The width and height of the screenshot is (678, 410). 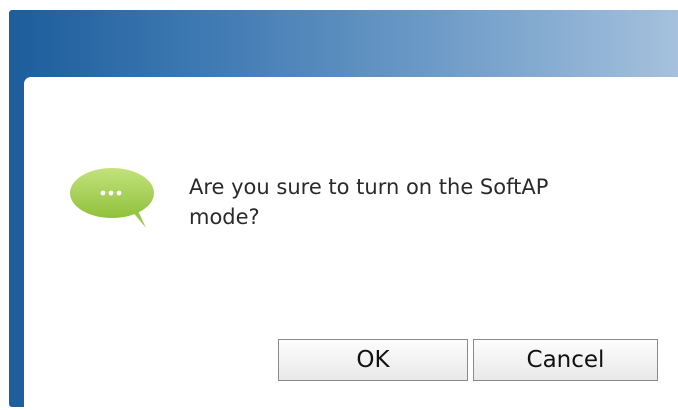 I want to click on ok-button: OK, so click(x=373, y=360).